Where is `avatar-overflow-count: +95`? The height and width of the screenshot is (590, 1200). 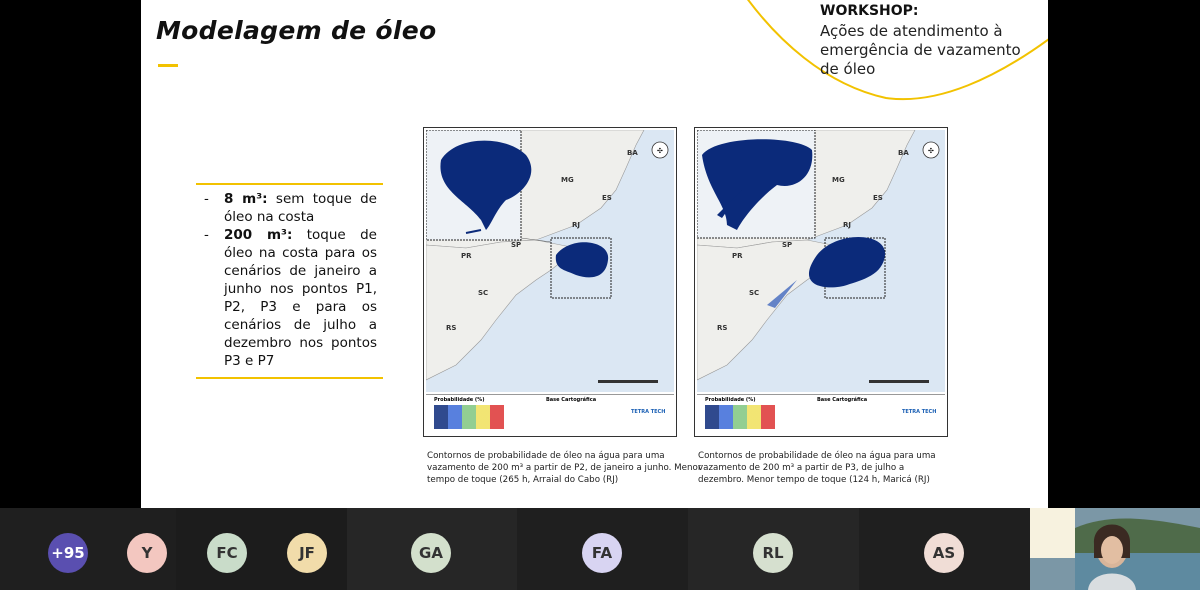
avatar-overflow-count: +95 is located at coordinates (68, 553).